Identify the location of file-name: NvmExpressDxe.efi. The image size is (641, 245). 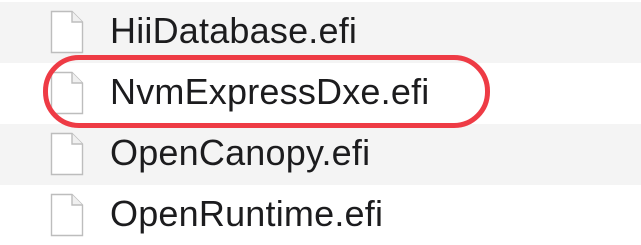
(270, 91).